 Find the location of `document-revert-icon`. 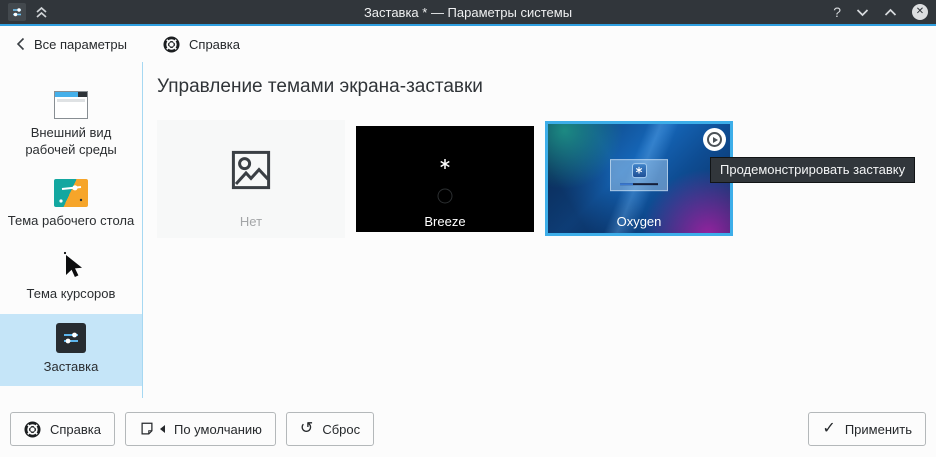

document-revert-icon is located at coordinates (147, 428).